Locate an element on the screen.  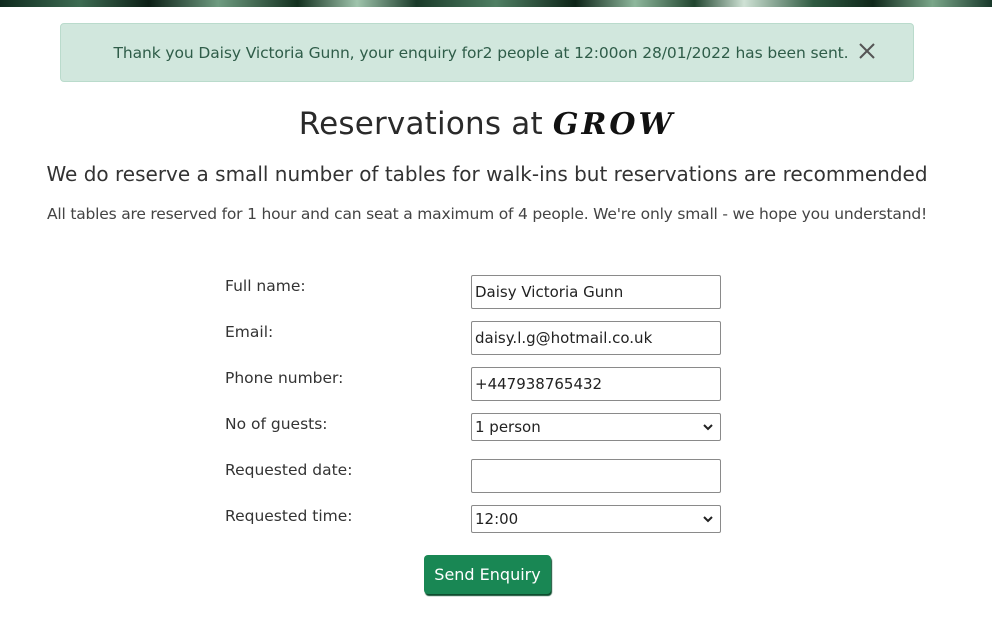
guests-select: 1 person is located at coordinates (596, 427).